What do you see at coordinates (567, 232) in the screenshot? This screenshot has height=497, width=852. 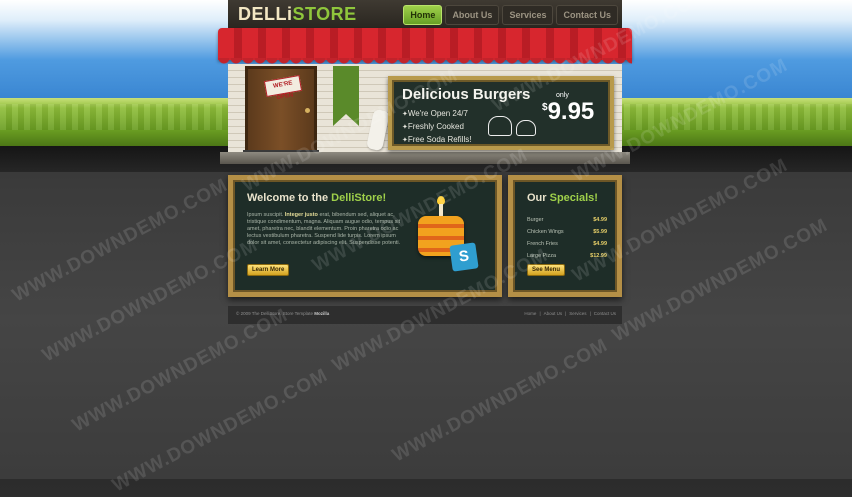 I see `specials-item: Chicken Wings $5.99` at bounding box center [567, 232].